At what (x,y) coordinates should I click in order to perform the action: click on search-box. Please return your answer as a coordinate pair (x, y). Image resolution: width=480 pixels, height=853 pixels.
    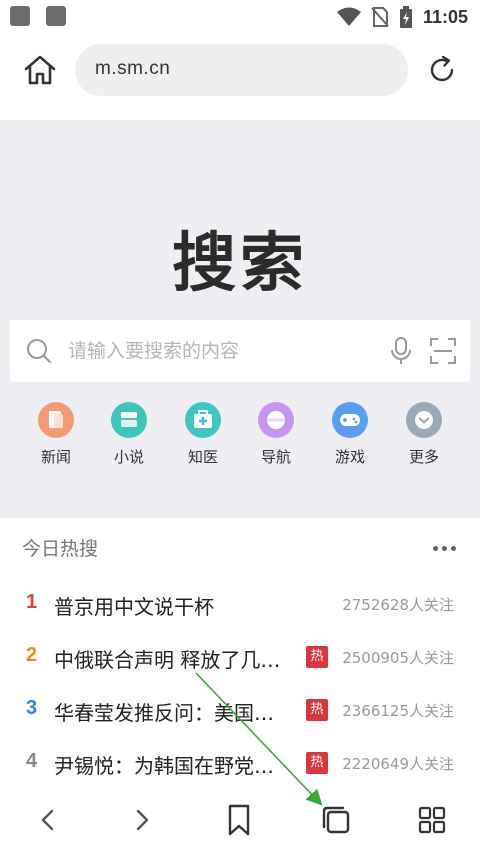
    Looking at the image, I should click on (240, 351).